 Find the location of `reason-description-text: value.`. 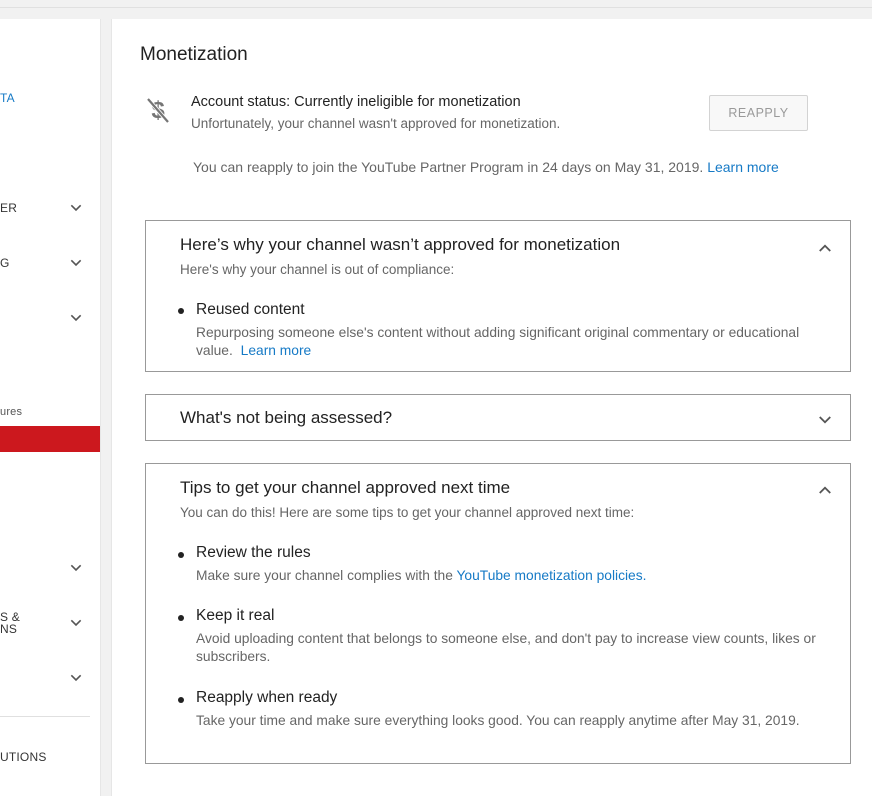

reason-description-text: value. is located at coordinates (214, 350).